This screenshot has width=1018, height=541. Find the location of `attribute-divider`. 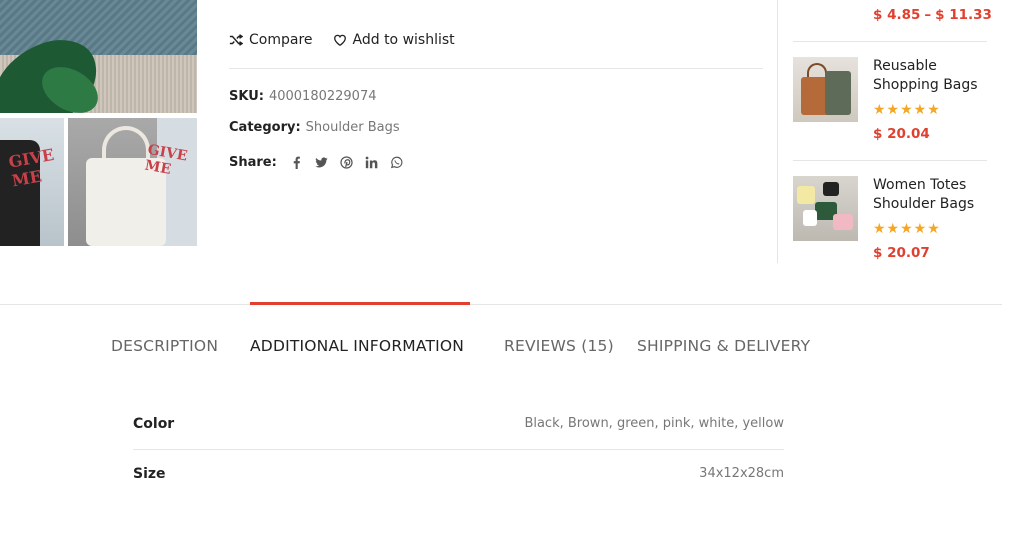

attribute-divider is located at coordinates (458, 449).